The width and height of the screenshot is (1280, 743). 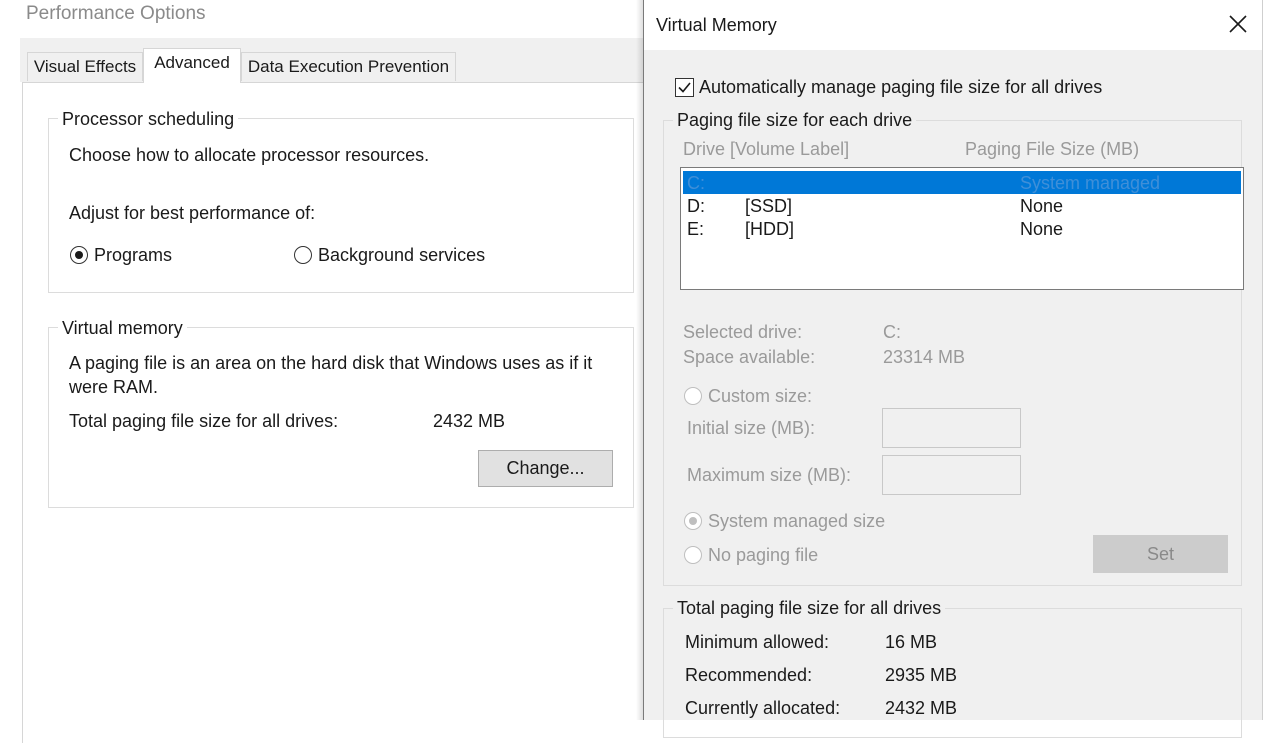 What do you see at coordinates (763, 708) in the screenshot?
I see `currently-allocated-label: Currently allocated:` at bounding box center [763, 708].